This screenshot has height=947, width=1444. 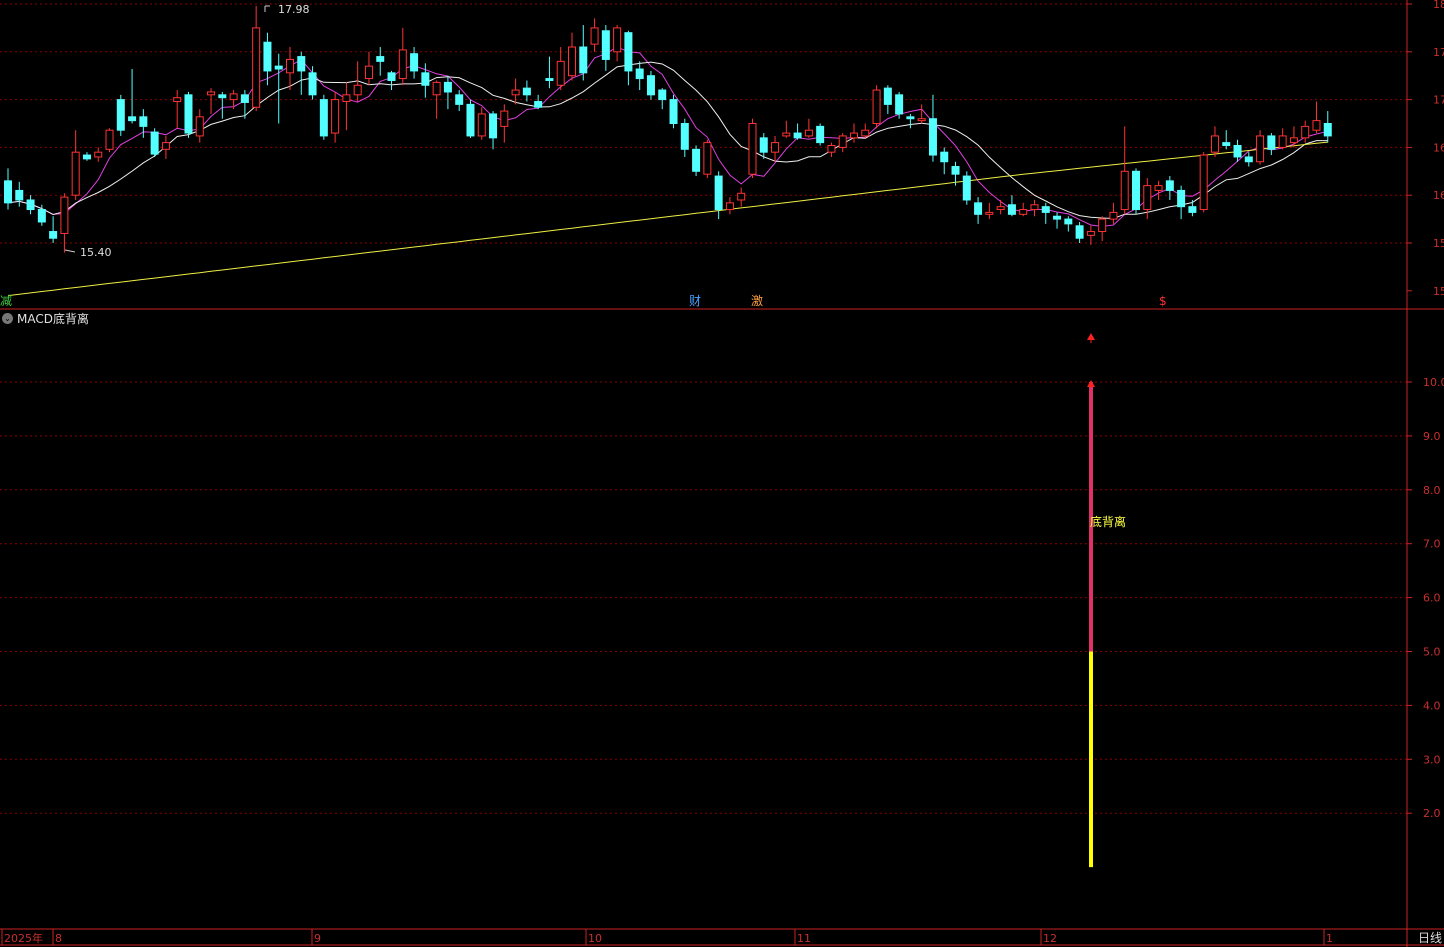 I want to click on price-axis: 18.0 17.5 17.0 16.5 16.0 15.5 15.0, so click(x=1425, y=149).